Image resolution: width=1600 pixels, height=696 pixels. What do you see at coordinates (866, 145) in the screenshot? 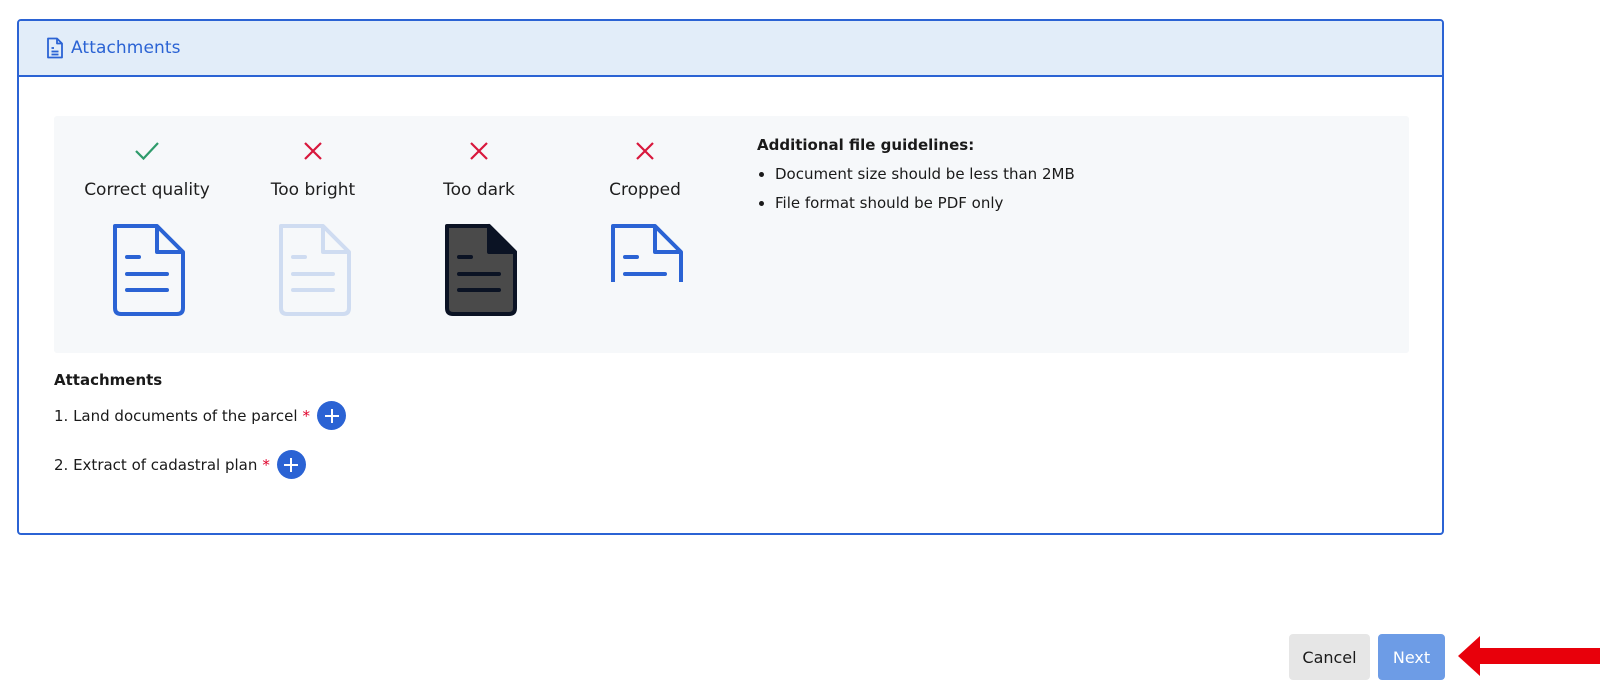
I see `guidelines-title: Additional file guidelines:` at bounding box center [866, 145].